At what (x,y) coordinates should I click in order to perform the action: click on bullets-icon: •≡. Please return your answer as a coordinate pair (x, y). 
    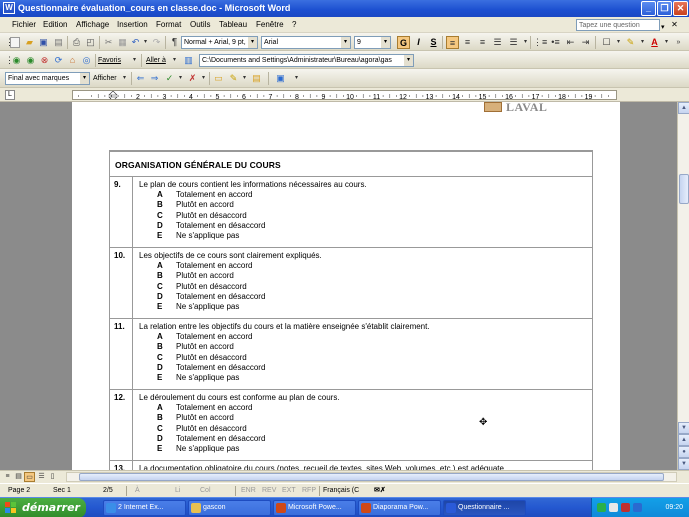
    Looking at the image, I should click on (555, 42).